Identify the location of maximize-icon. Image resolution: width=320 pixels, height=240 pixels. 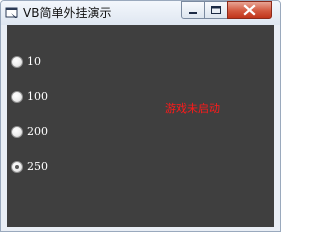
(216, 10).